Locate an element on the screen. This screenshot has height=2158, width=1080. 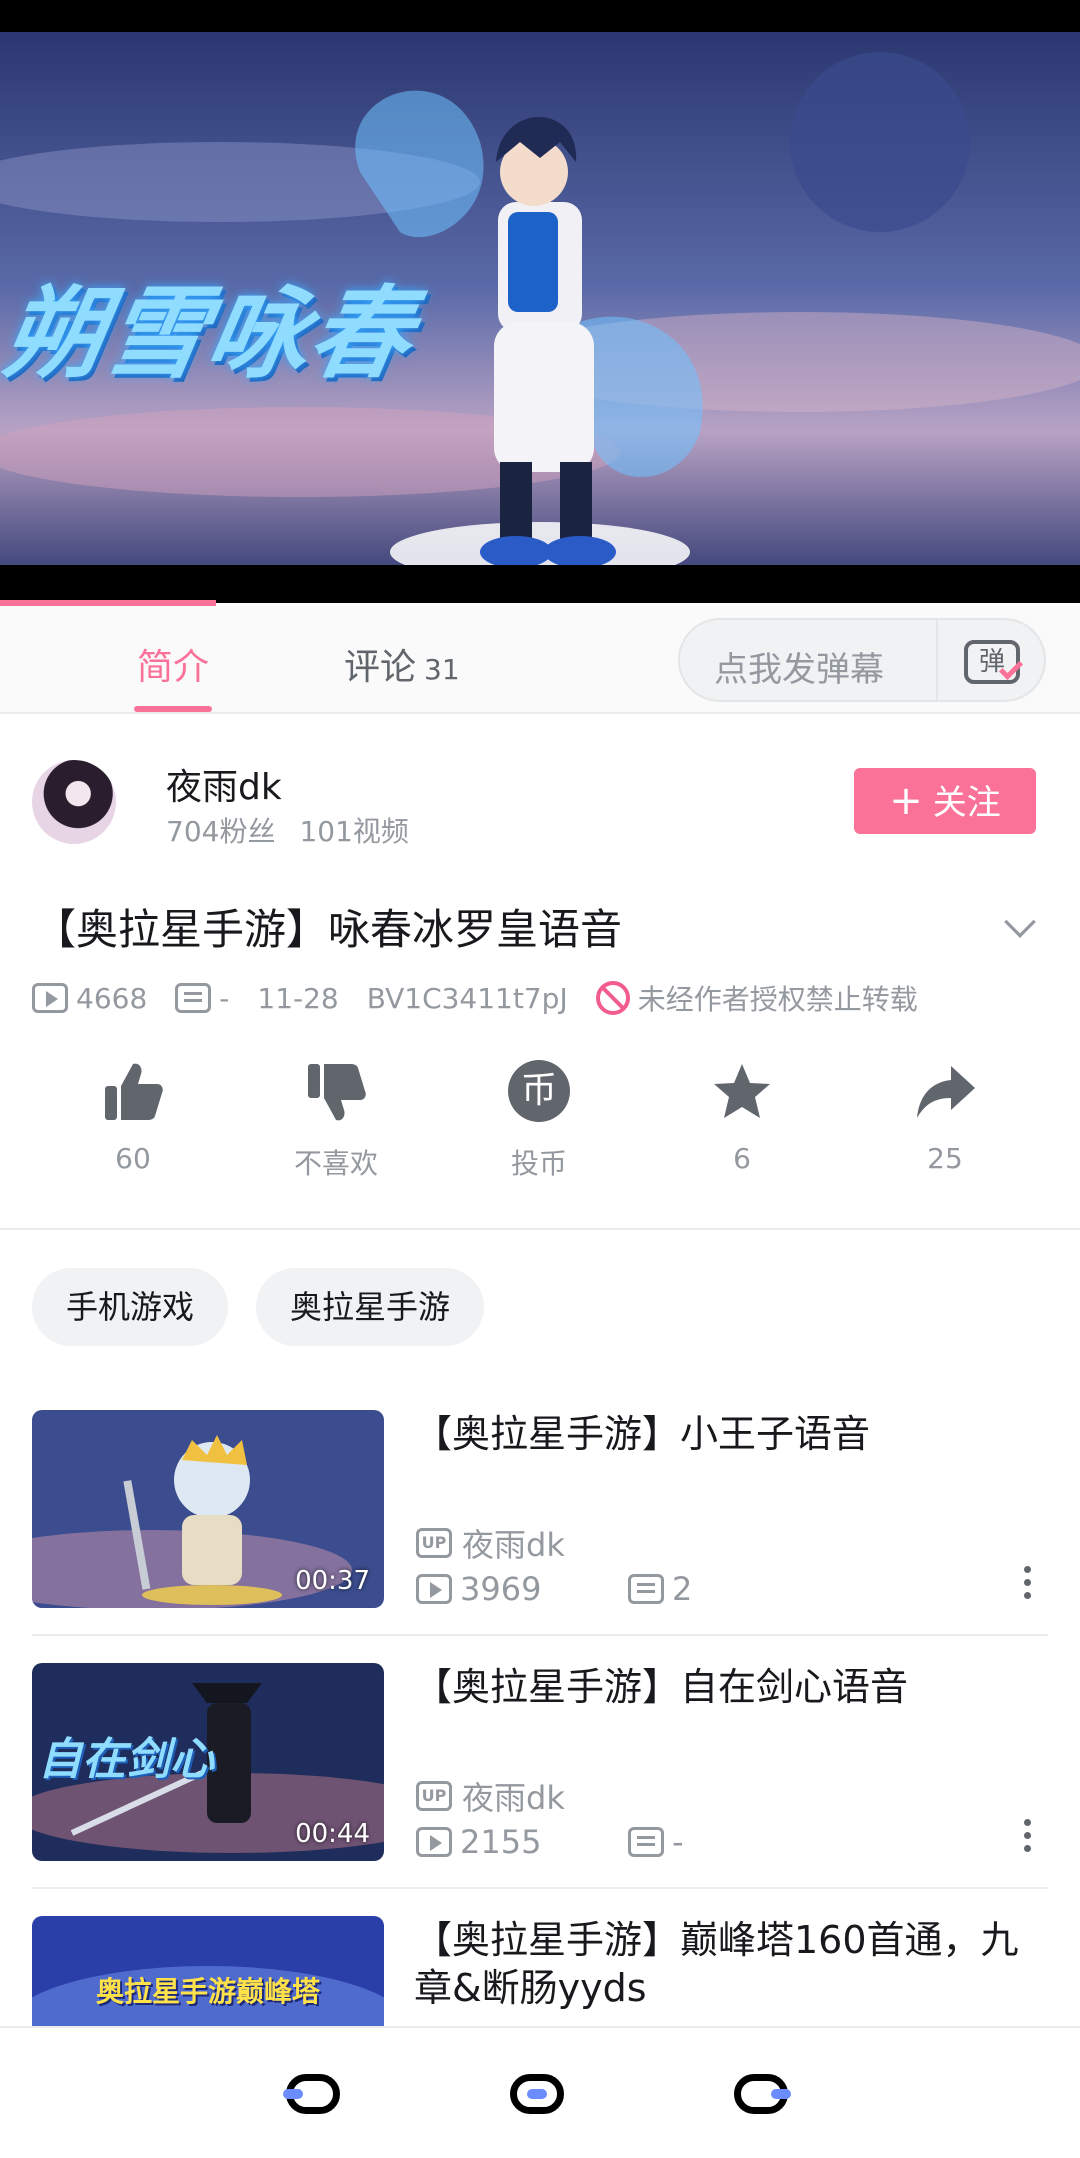
recommended-stats: 2155 - is located at coordinates (628, 1842).